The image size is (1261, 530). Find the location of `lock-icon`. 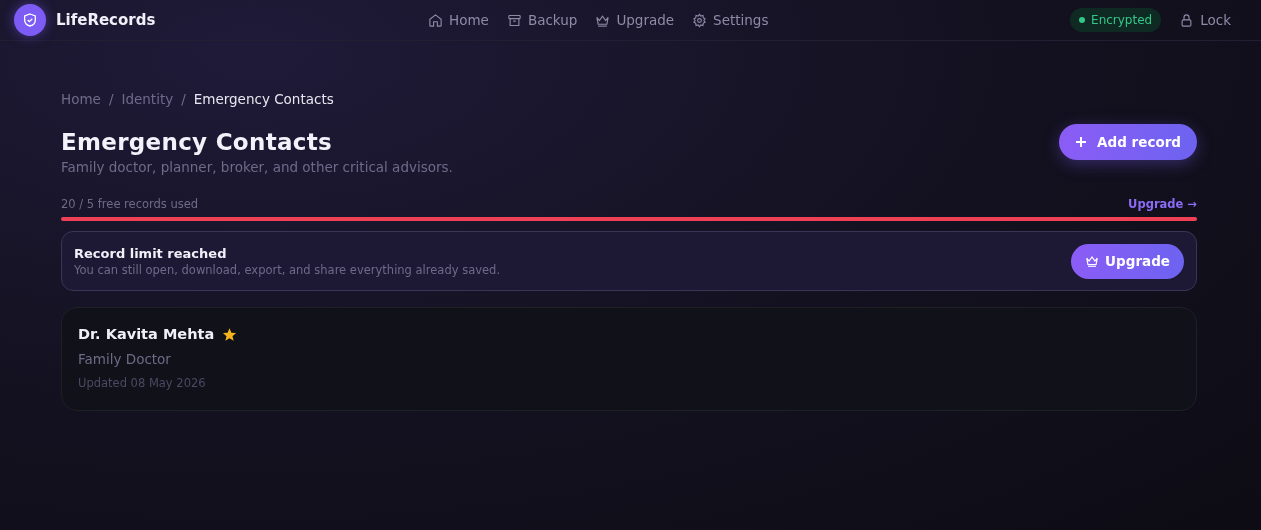

lock-icon is located at coordinates (1187, 20).